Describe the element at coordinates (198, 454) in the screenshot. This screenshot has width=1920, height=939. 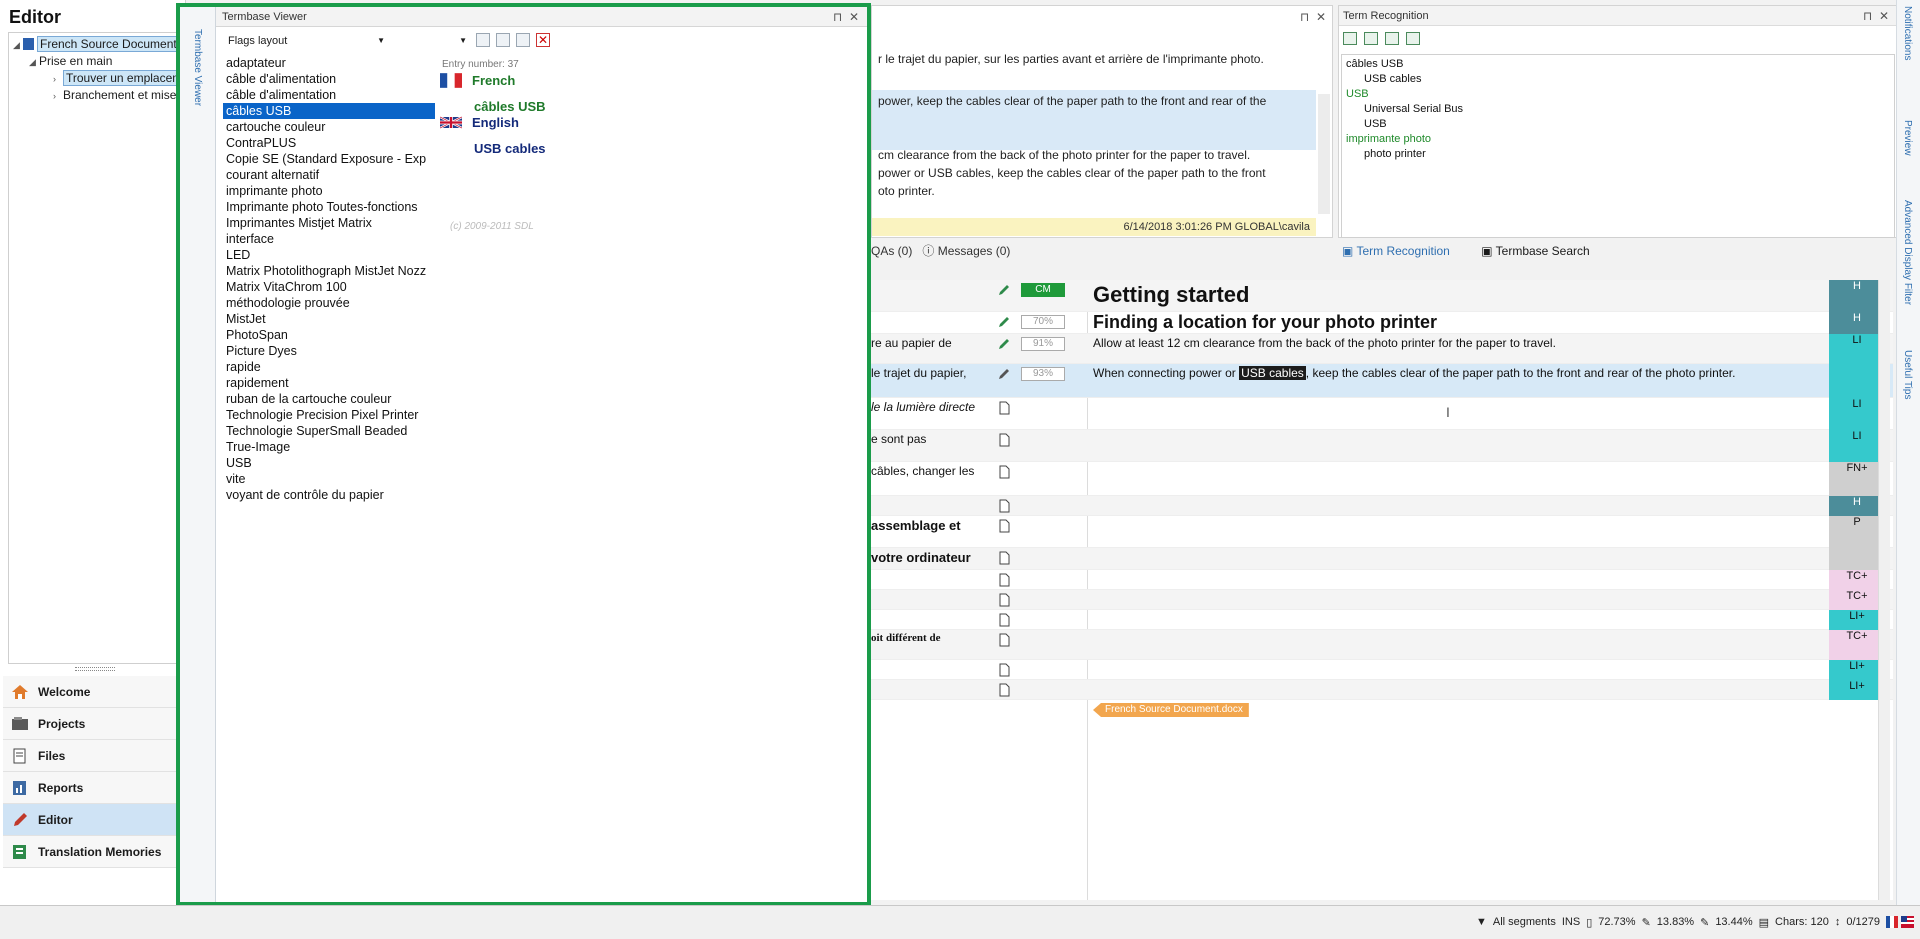
I see `termbase-viewer-side-tab: Termbase Viewer` at that location.